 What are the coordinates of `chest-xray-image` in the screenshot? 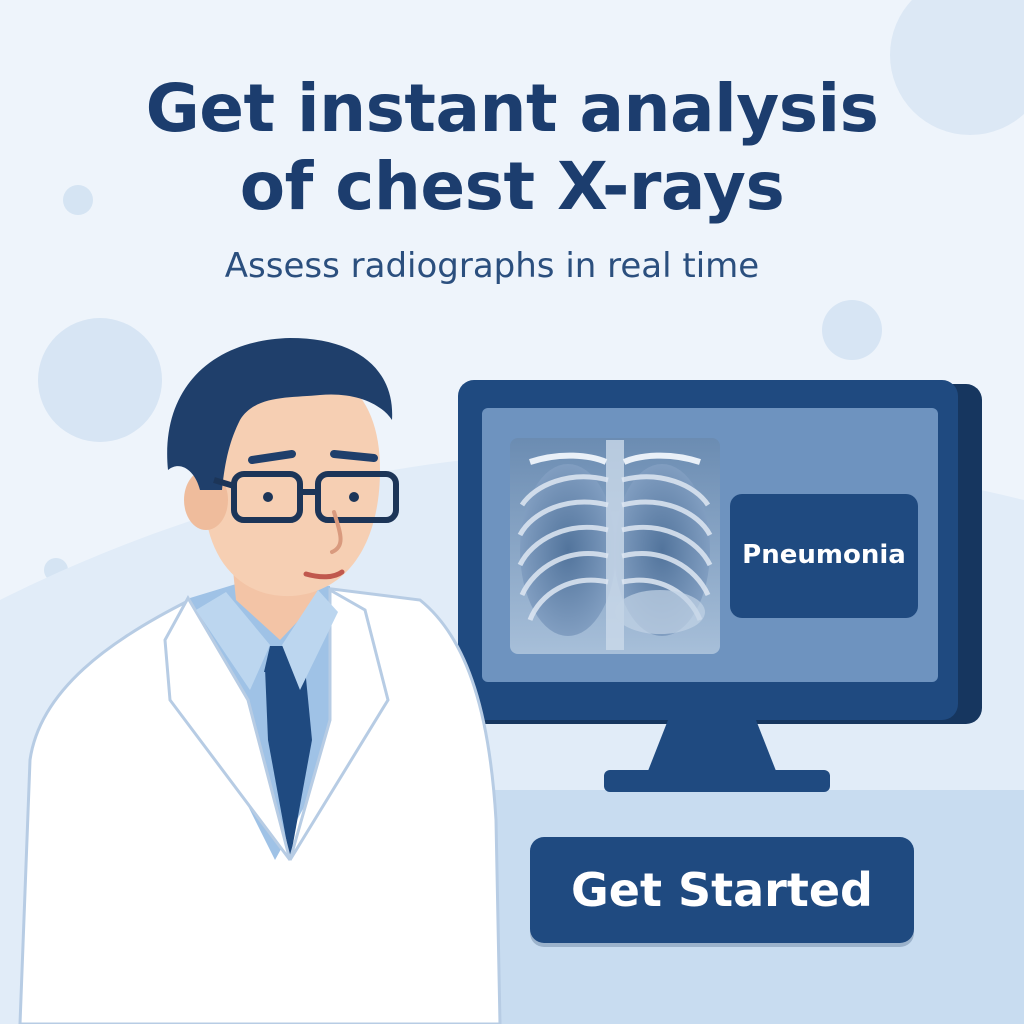 It's located at (615, 546).